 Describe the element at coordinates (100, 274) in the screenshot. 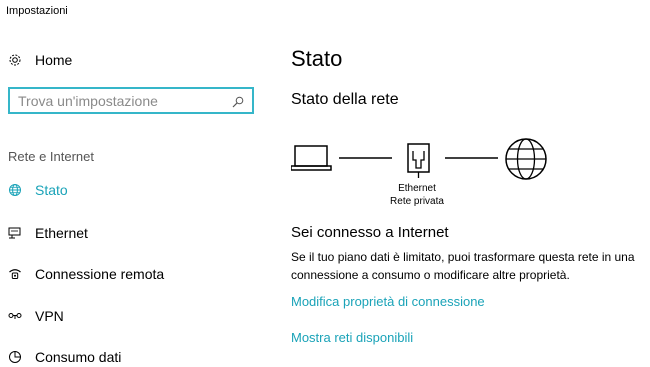

I see `sidebar-item-label: Connessione remota` at that location.